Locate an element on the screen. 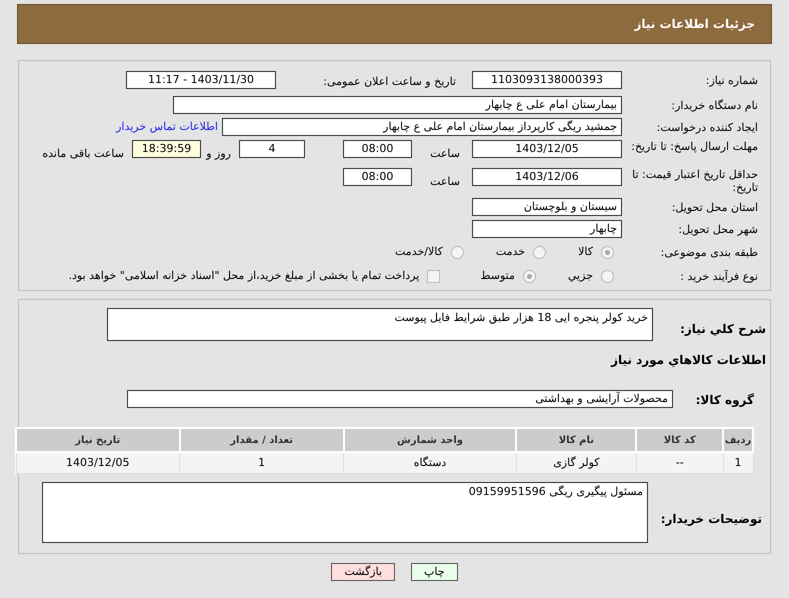  field-label: پرداخت تمام یا بخشی از مبلغ خرید،از محل "اسناد خزانه اسلامی" خواهد بود. is located at coordinates (244, 276).